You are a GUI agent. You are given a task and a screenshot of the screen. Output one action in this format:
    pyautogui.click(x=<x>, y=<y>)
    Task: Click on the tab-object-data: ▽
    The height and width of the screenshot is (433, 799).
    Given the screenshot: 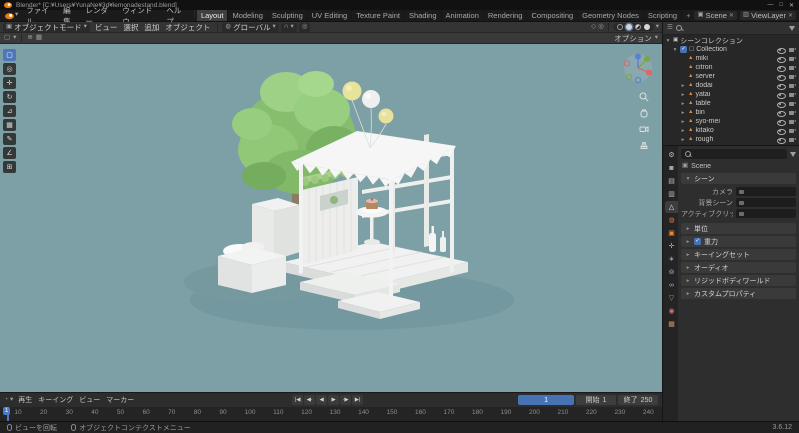 What is the action you would take?
    pyautogui.click(x=671, y=298)
    